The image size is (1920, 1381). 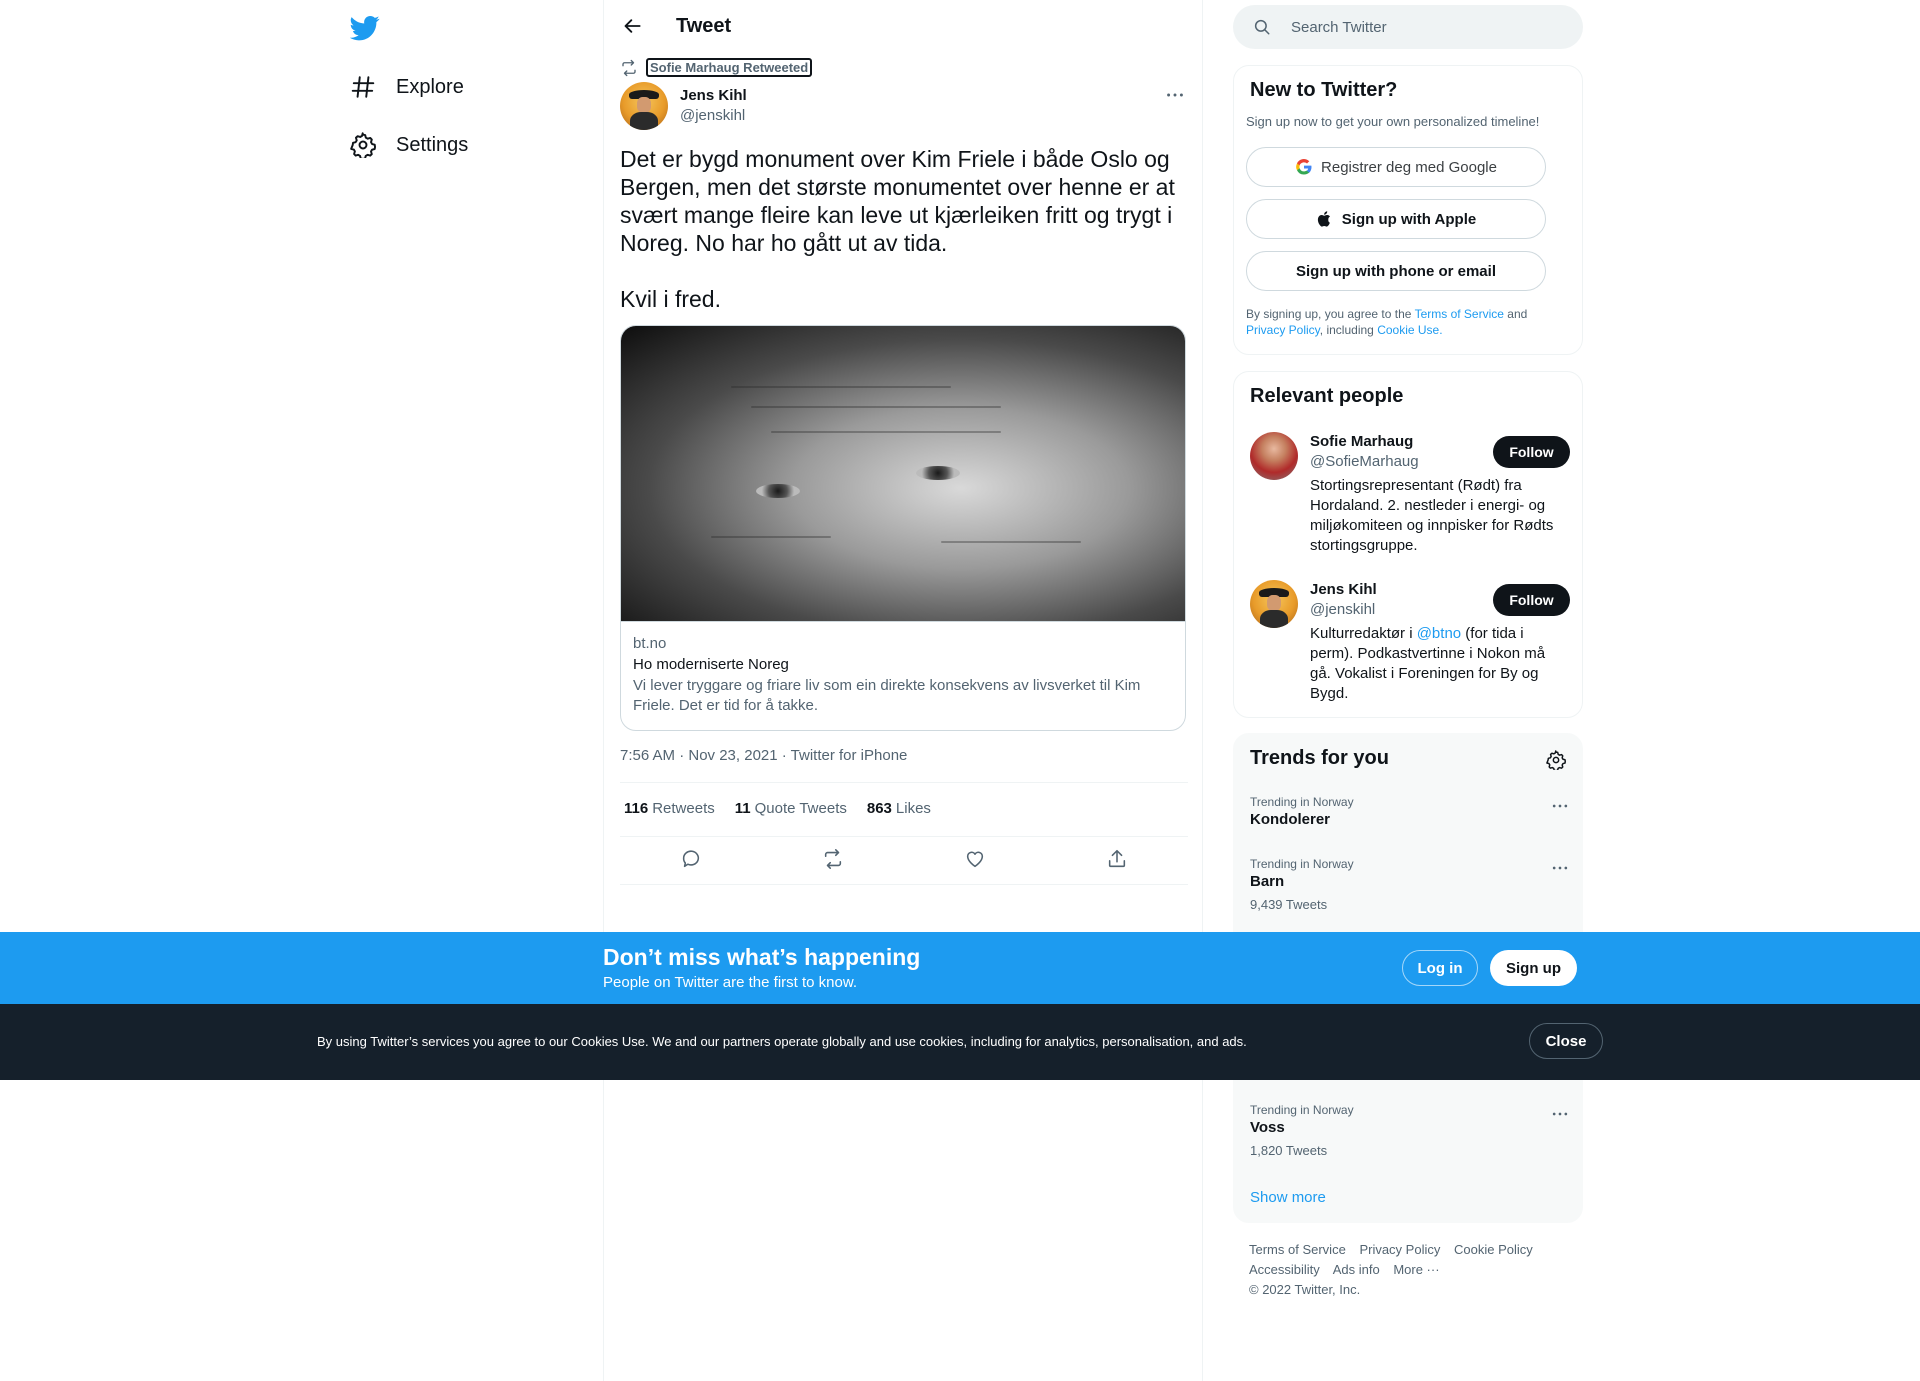 What do you see at coordinates (1409, 219) in the screenshot?
I see `apple-signup-label: Sign up with Apple` at bounding box center [1409, 219].